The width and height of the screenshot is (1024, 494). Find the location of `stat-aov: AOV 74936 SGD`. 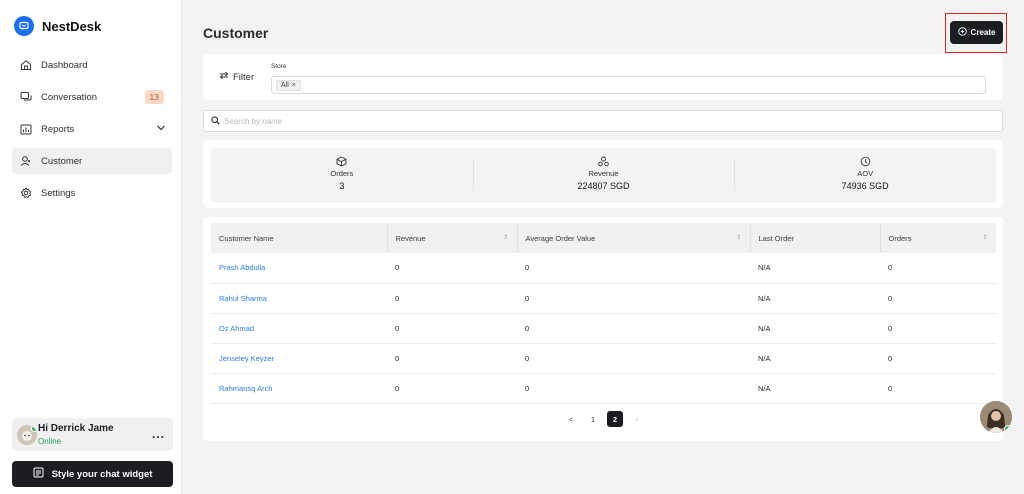

stat-aov: AOV 74936 SGD is located at coordinates (865, 175).